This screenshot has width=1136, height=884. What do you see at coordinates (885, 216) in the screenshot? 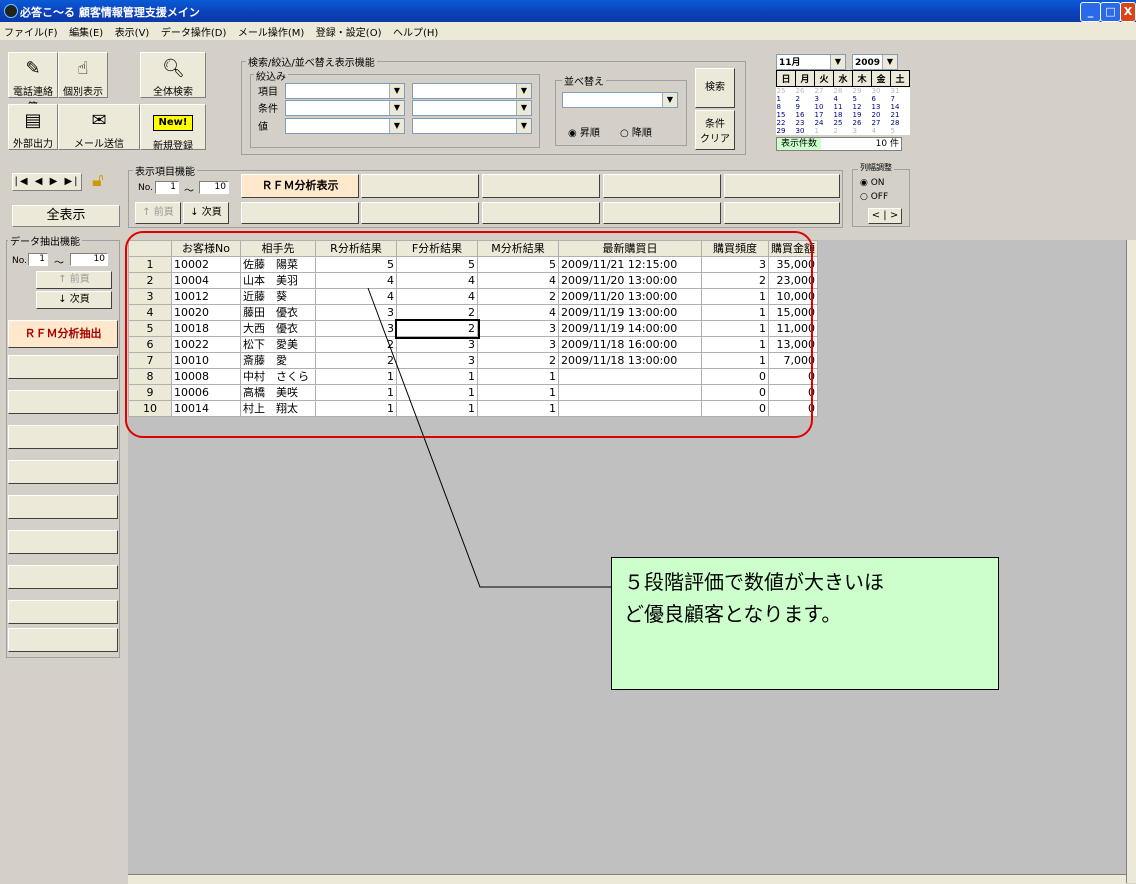
I see `column-width-nav-button: < | >` at bounding box center [885, 216].